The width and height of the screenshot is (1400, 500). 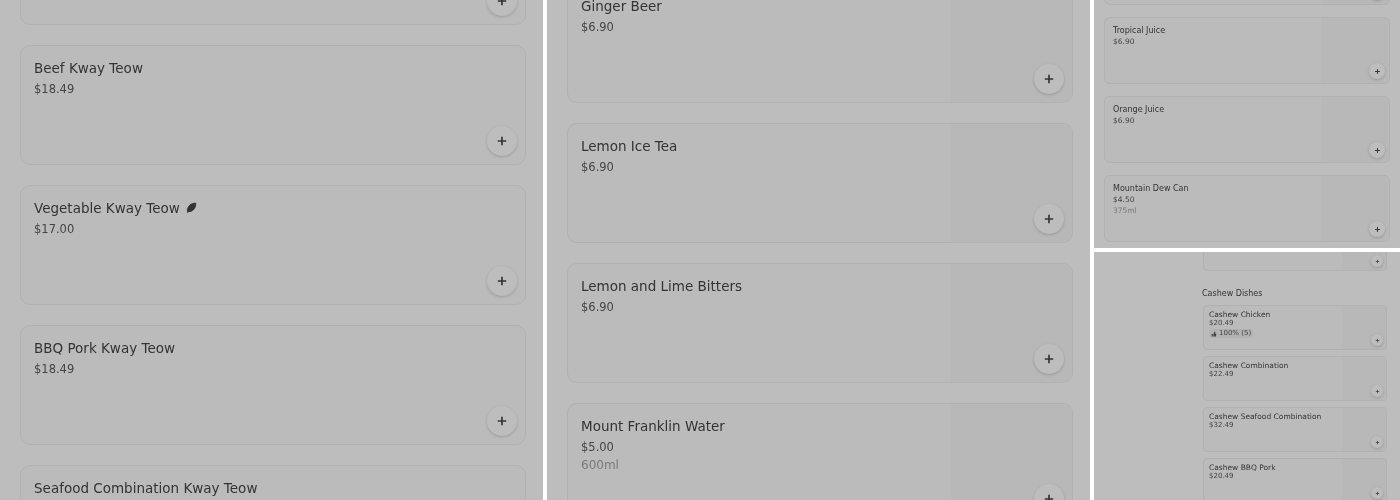 I want to click on menu-item-card: Ginger Beer $6.90, so click(x=820, y=51).